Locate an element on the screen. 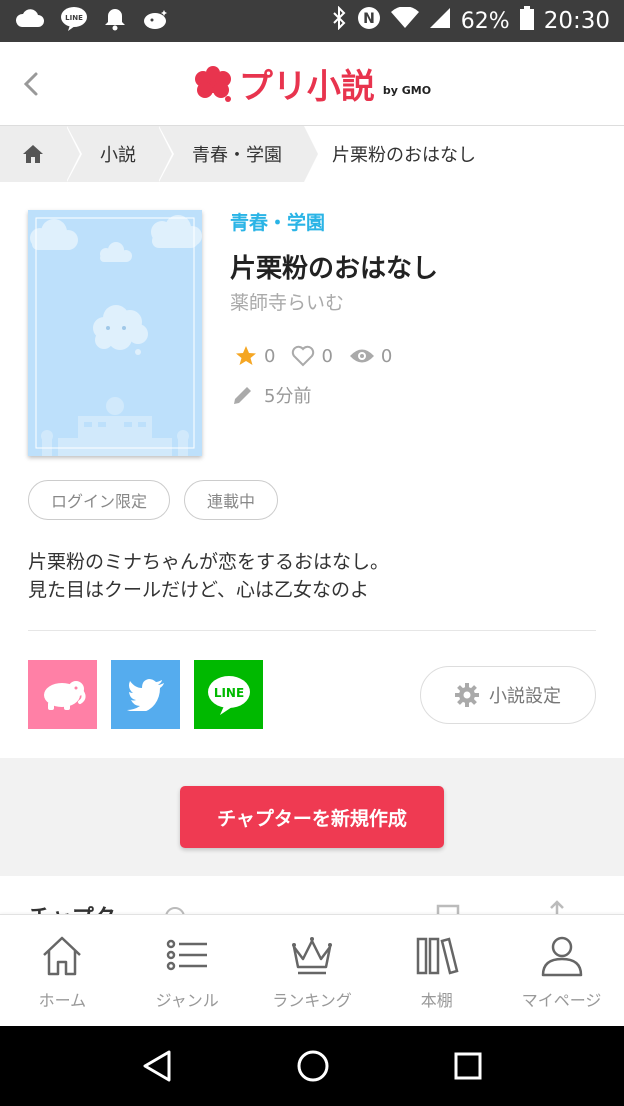  twitter-bird-icon is located at coordinates (145, 694).